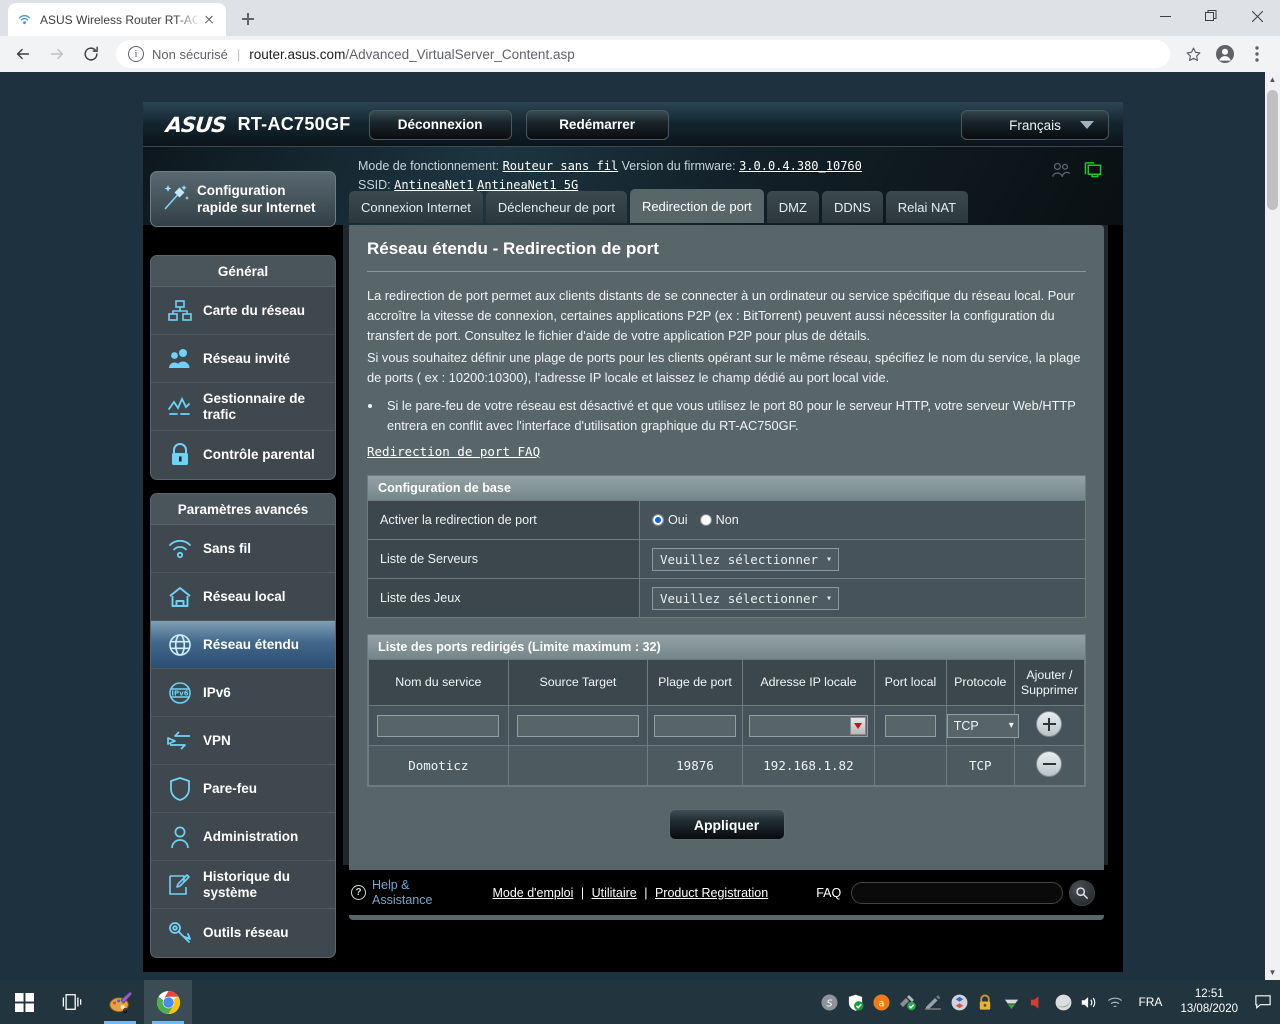  I want to click on sidebar-item-reseau-local: Réseau local, so click(243, 597).